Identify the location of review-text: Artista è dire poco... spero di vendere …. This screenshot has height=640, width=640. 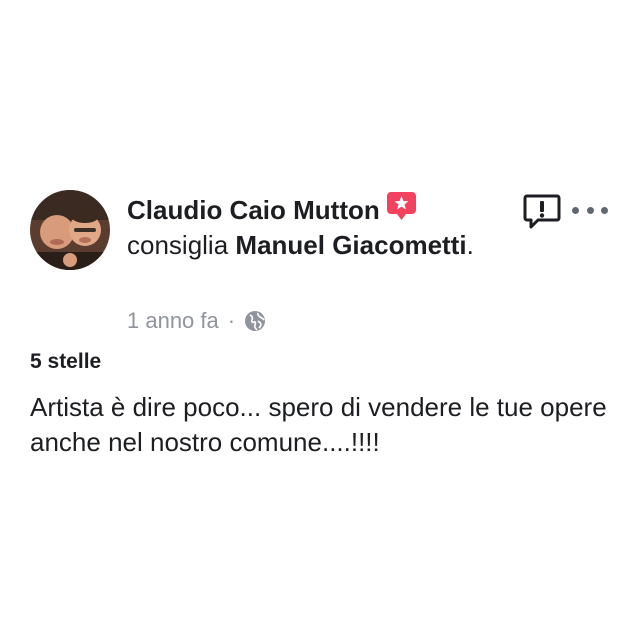
(318, 424).